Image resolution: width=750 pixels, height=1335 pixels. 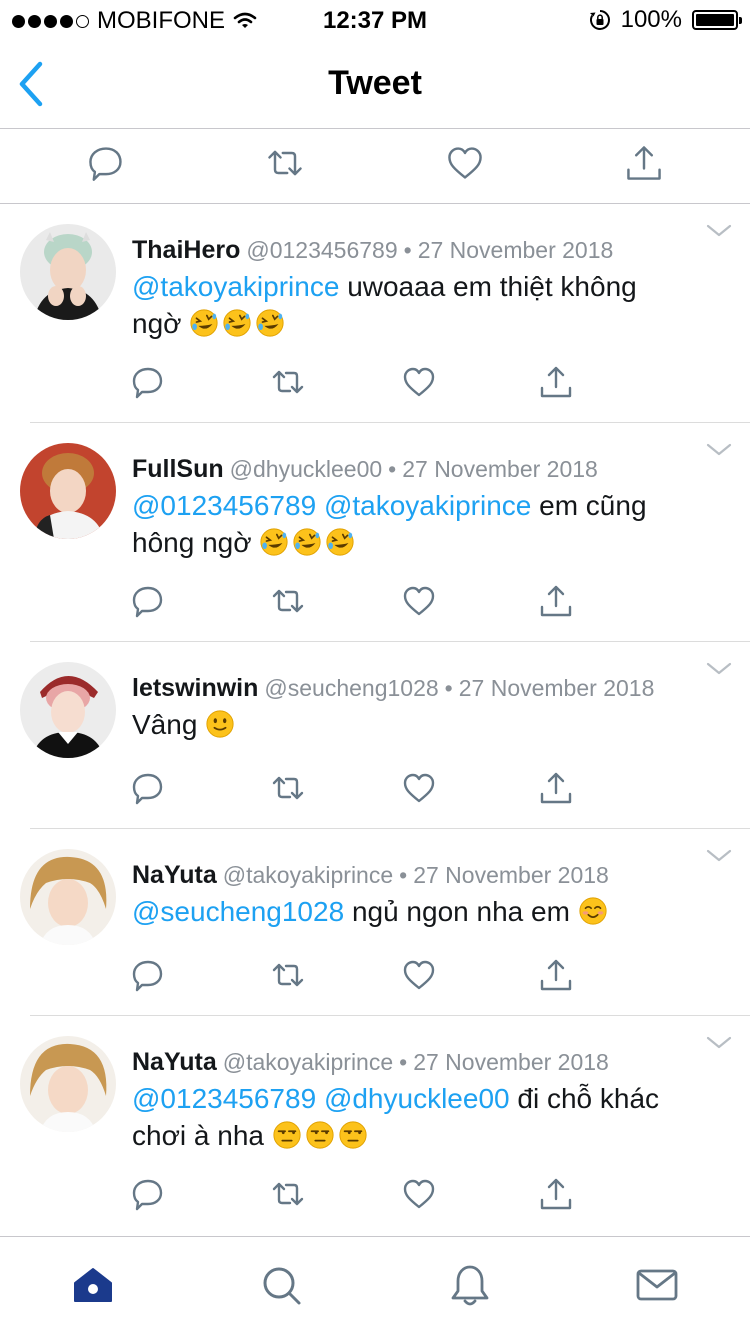 What do you see at coordinates (93, 1285) in the screenshot?
I see `home-icon` at bounding box center [93, 1285].